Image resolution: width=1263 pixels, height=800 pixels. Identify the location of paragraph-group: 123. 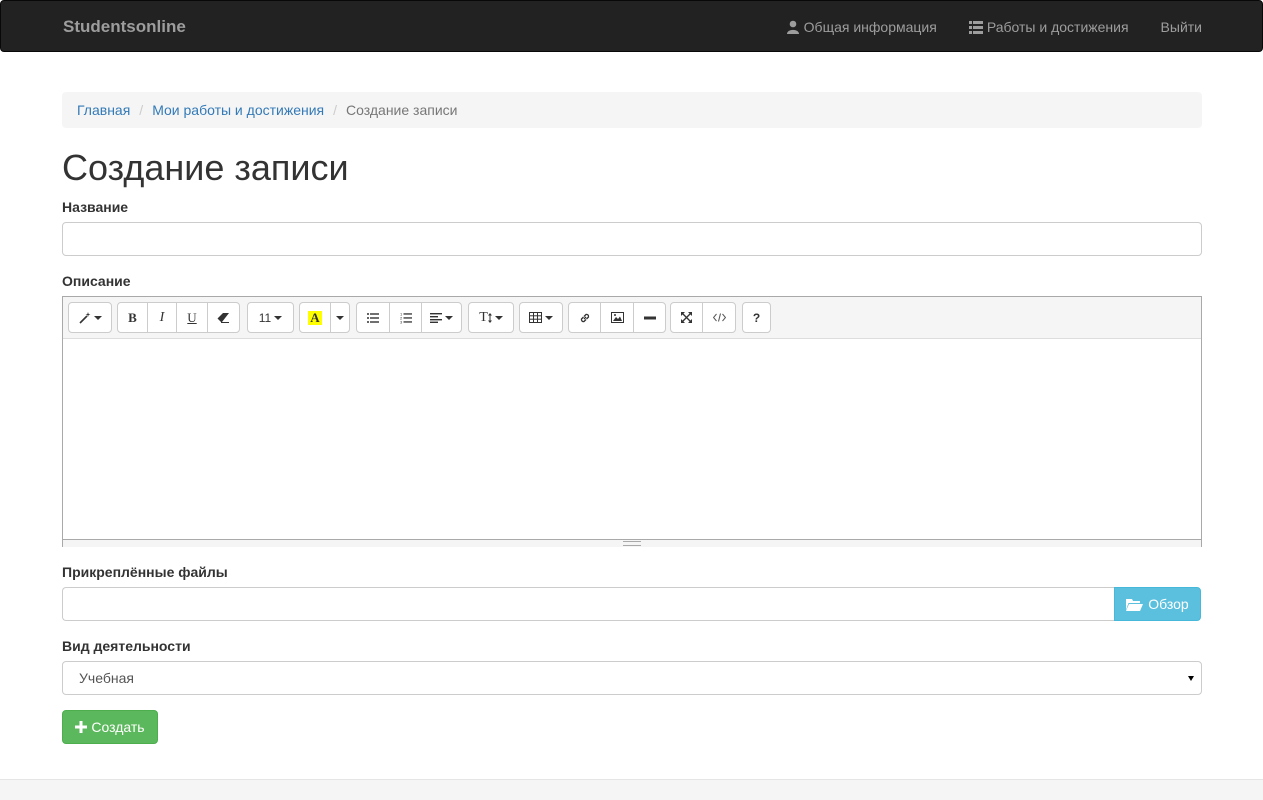
(409, 317).